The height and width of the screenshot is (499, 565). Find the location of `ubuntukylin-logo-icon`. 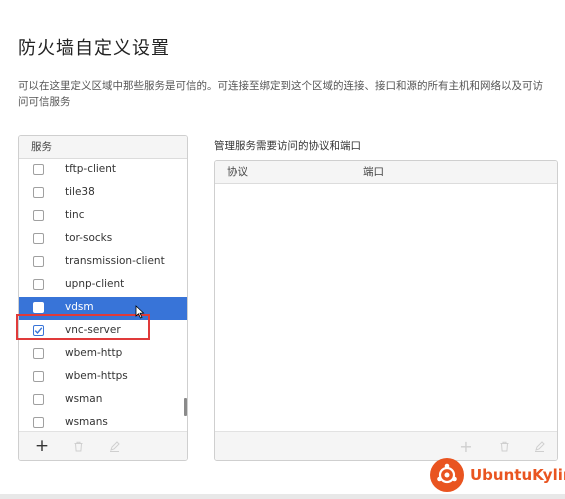

ubuntukylin-logo-icon is located at coordinates (447, 475).